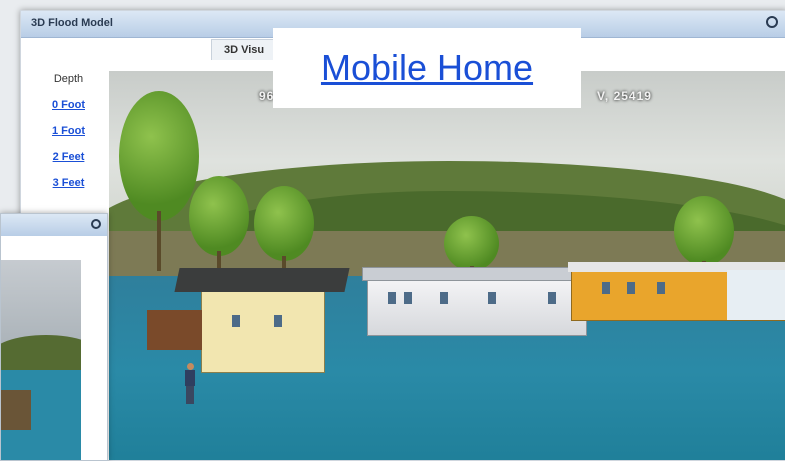 The width and height of the screenshot is (785, 461). Describe the element at coordinates (68, 105) in the screenshot. I see `depth-link-0-foot: 0 Foot` at that location.